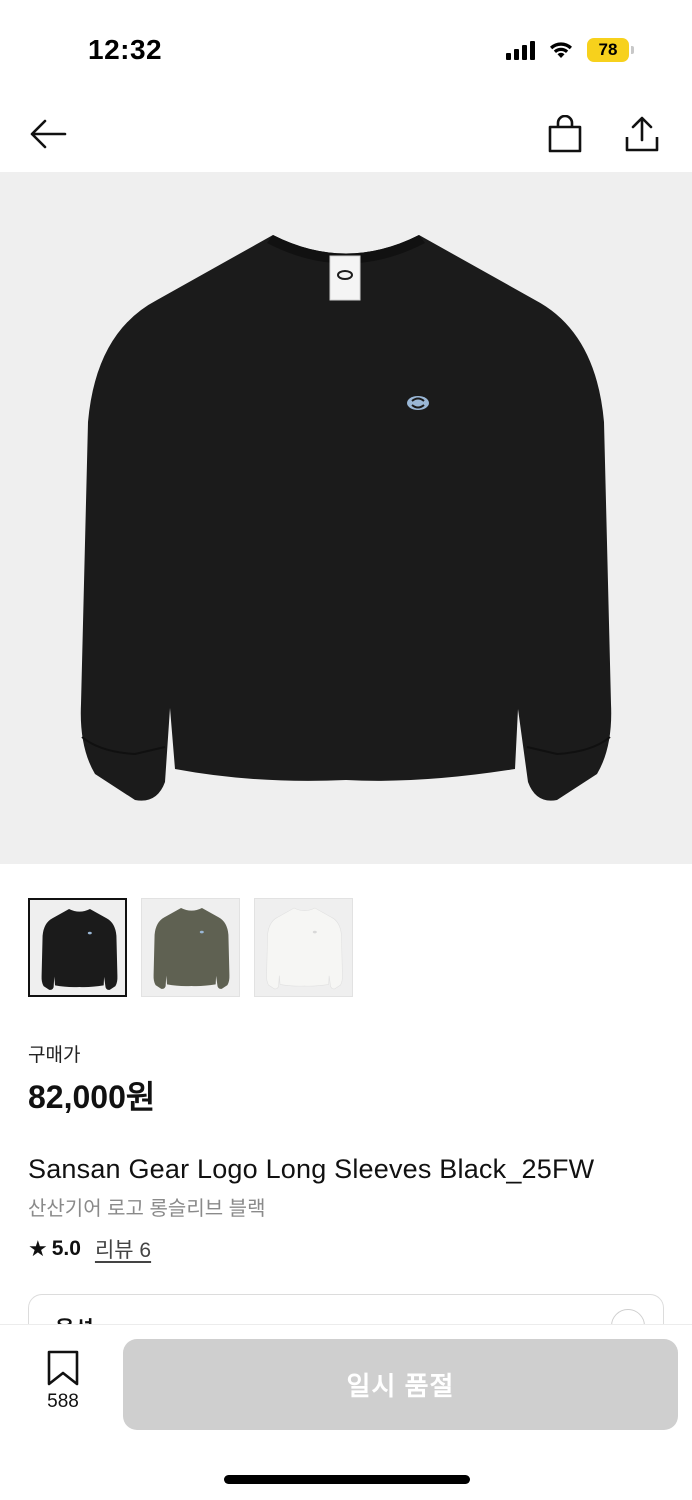 Image resolution: width=692 pixels, height=1500 pixels. I want to click on shopping-bag-icon, so click(565, 134).